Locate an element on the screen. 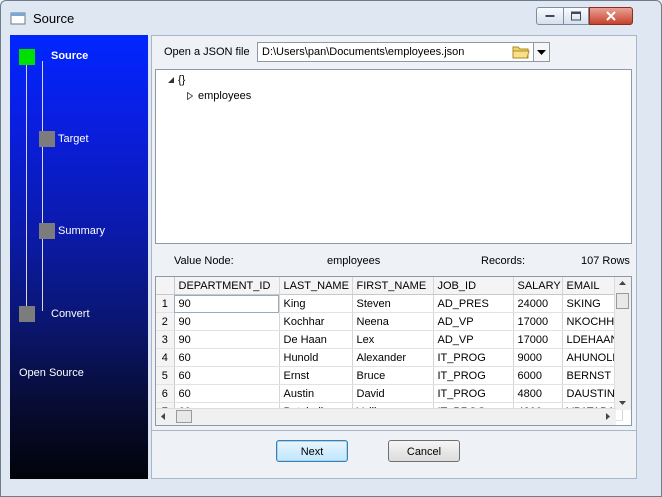  vertical-scrollbar is located at coordinates (622, 343).